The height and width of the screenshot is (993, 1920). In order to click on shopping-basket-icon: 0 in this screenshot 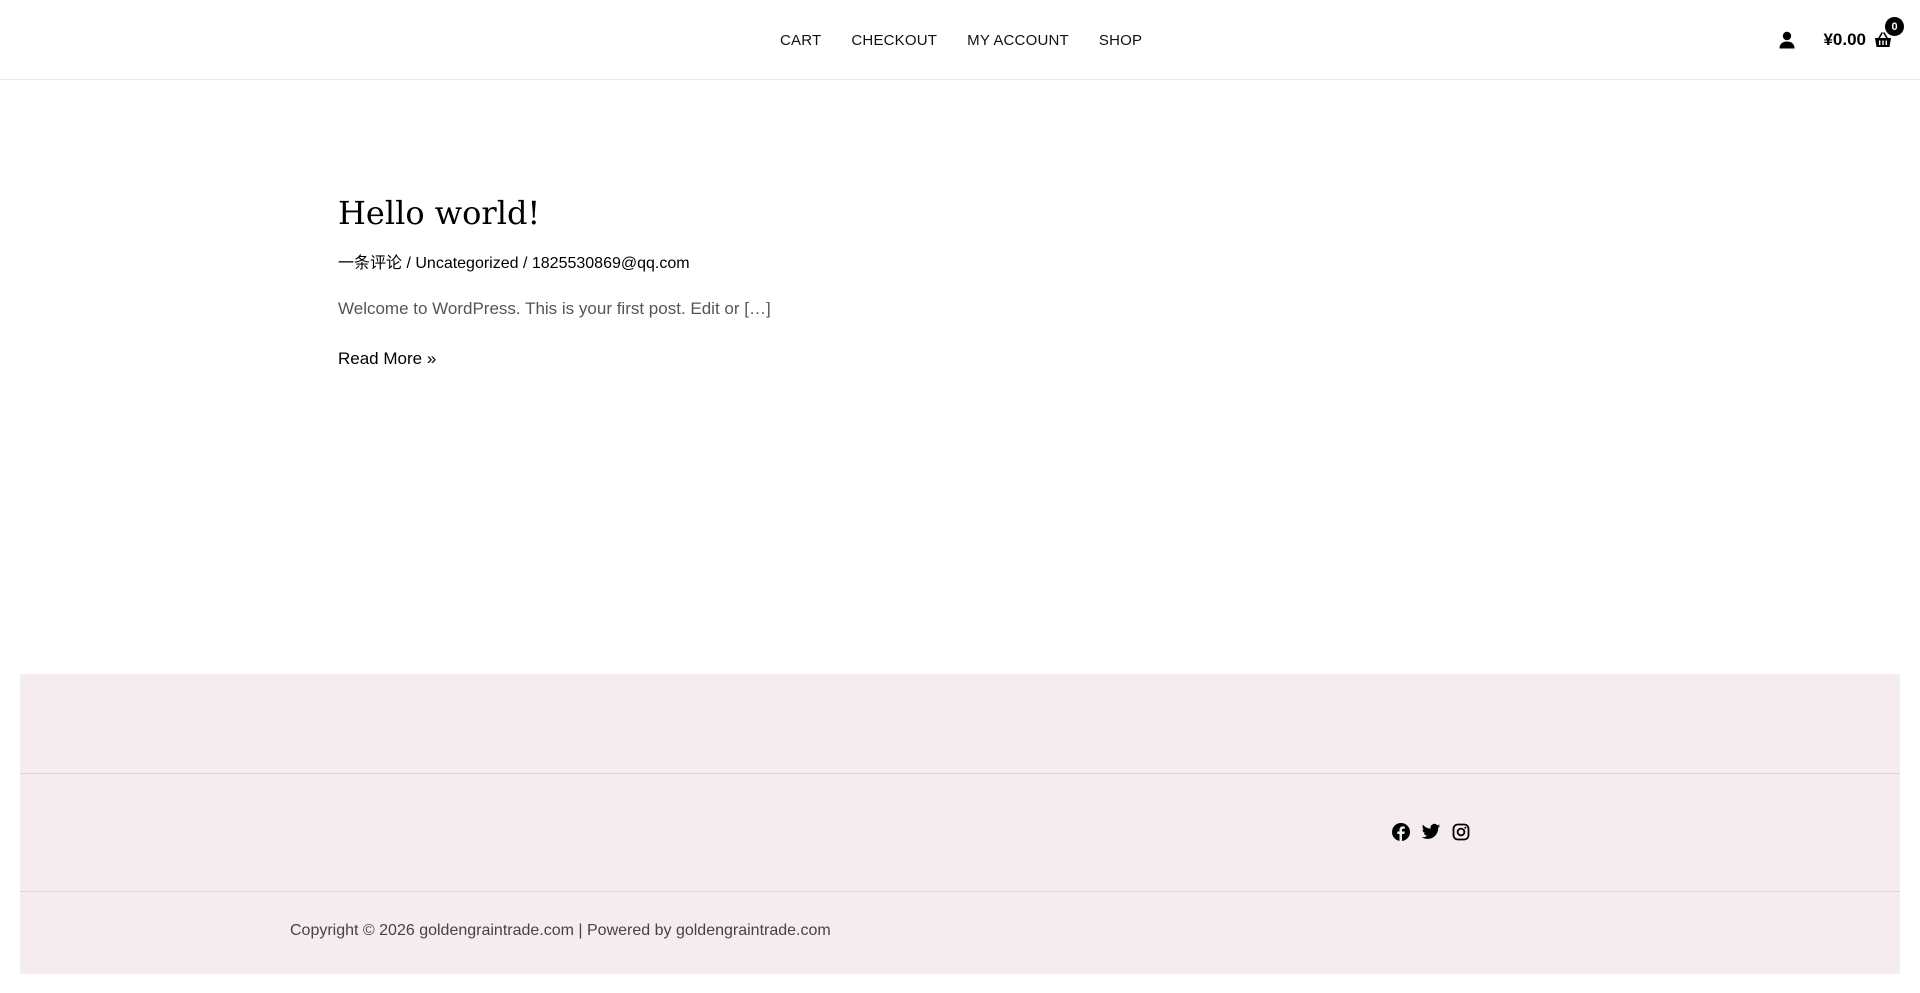, I will do `click(1889, 33)`.